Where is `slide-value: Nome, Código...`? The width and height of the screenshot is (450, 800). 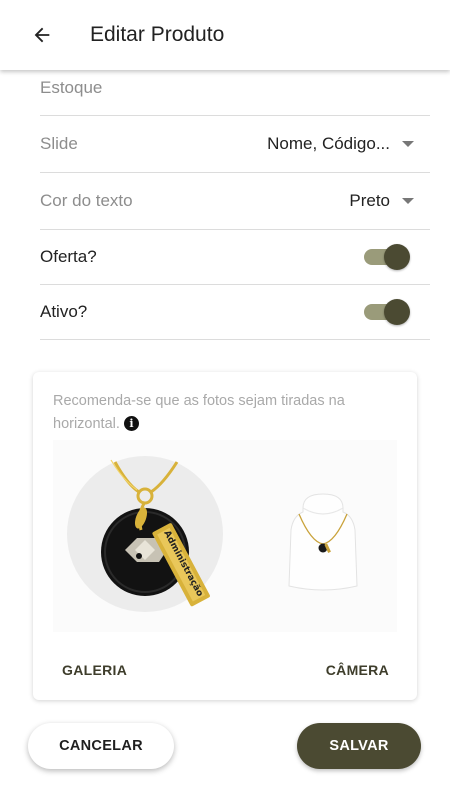
slide-value: Nome, Código... is located at coordinates (328, 143).